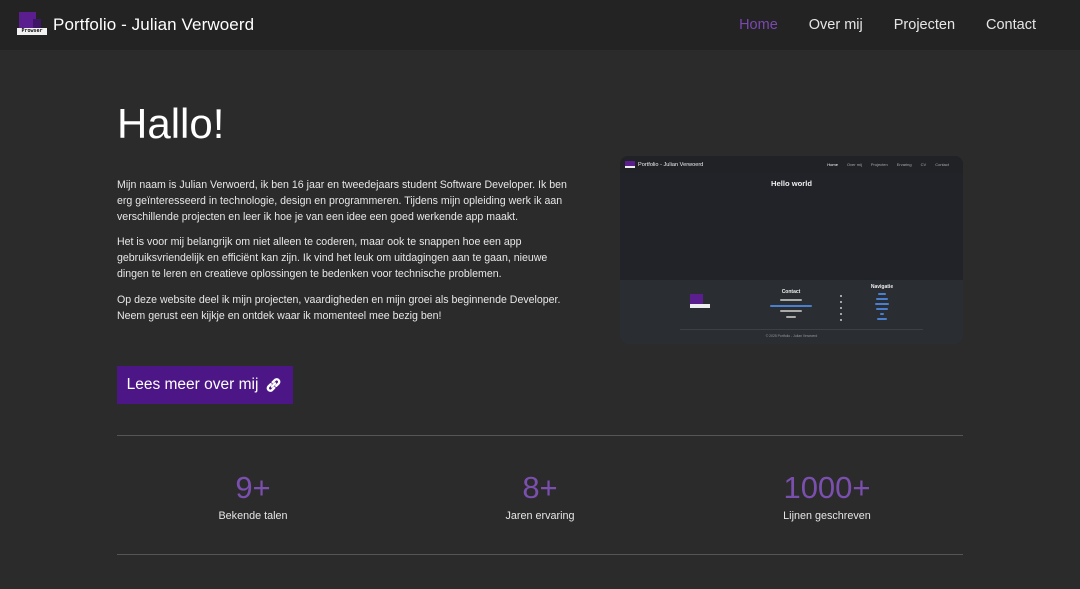 The image size is (1080, 589). I want to click on link-icon, so click(274, 385).